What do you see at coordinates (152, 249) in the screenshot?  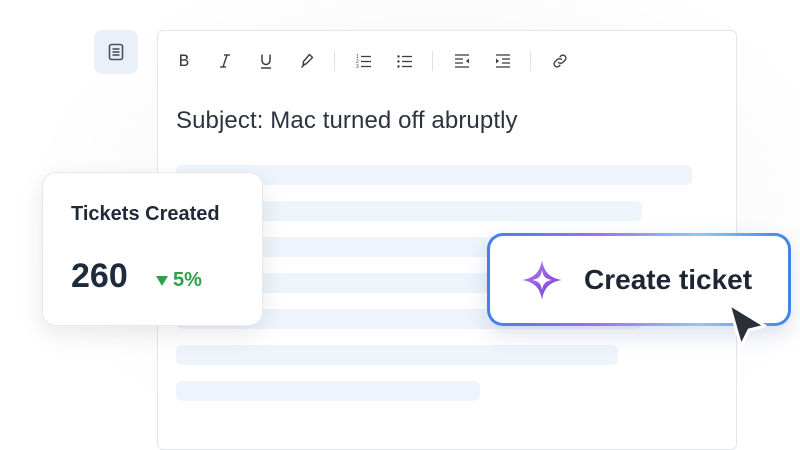 I see `tickets-created-card: Tickets Created 260 5%` at bounding box center [152, 249].